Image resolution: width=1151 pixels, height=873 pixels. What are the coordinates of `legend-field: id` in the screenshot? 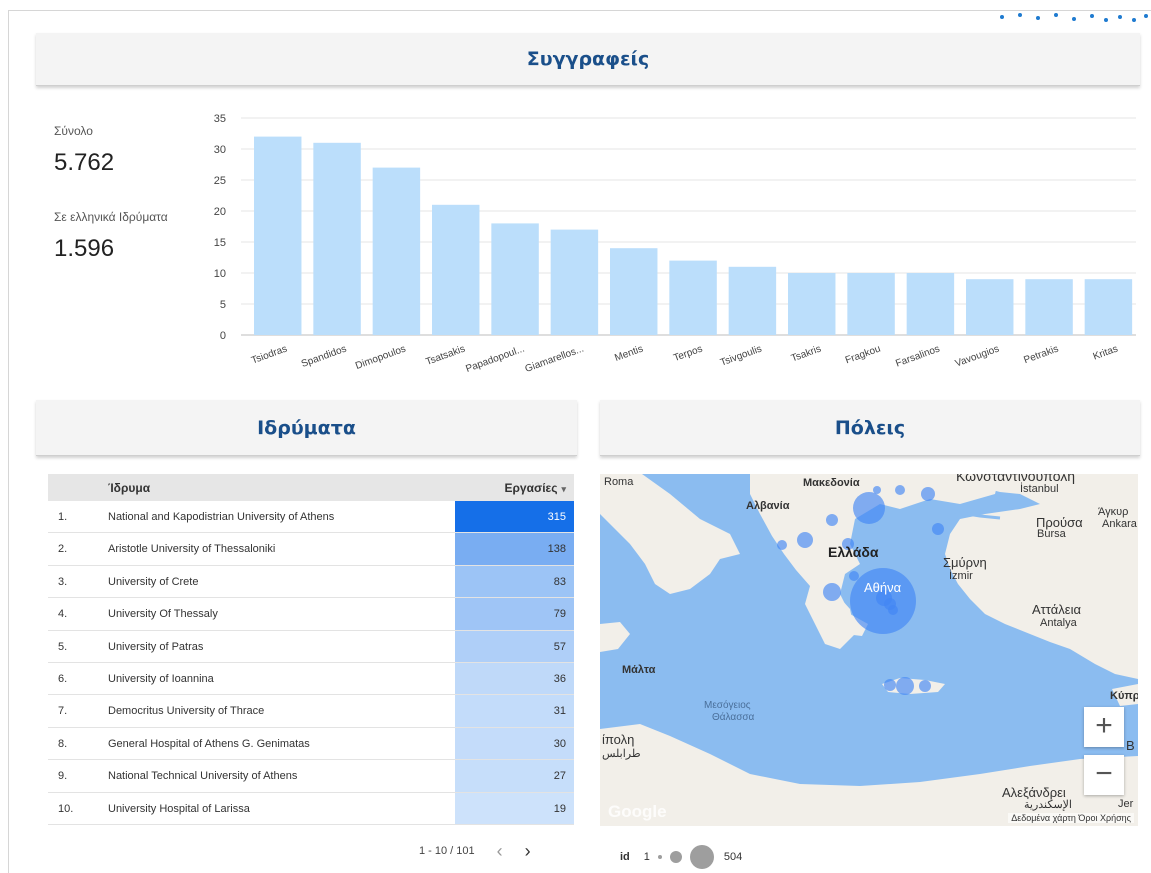 It's located at (625, 857).